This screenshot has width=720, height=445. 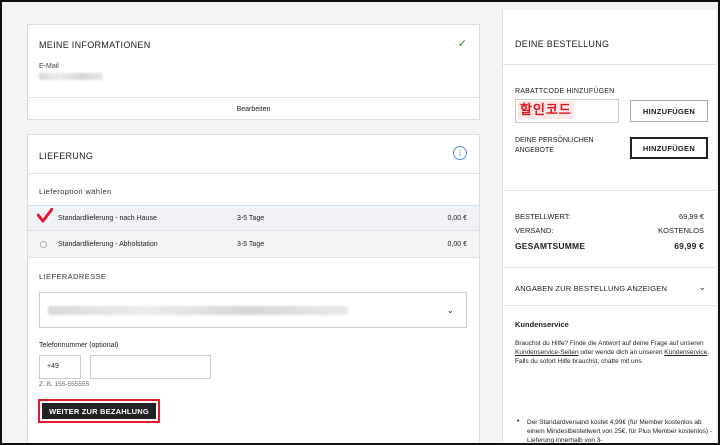 What do you see at coordinates (75, 191) in the screenshot?
I see `delivery-option-heading: Lieferoption wählen` at bounding box center [75, 191].